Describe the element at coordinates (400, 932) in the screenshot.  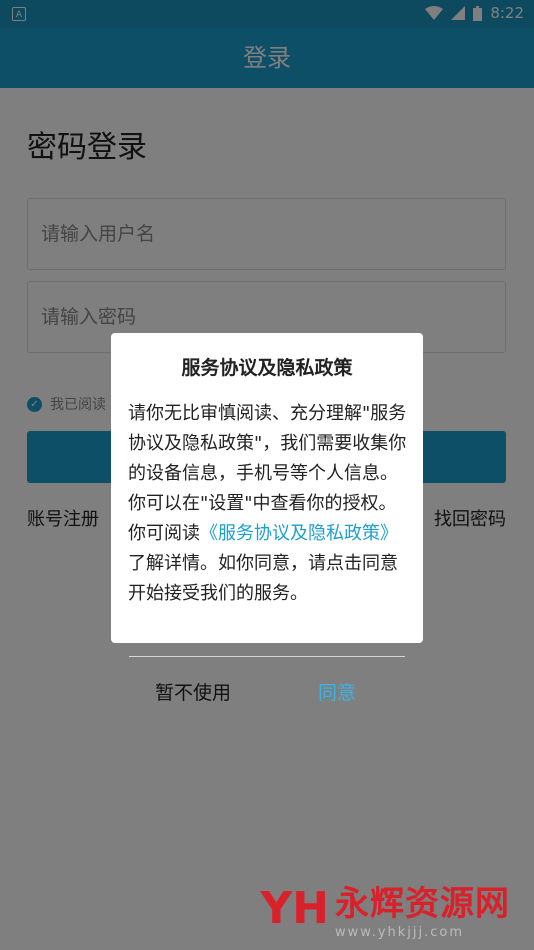
I see `watermark-url: www.yhkjjj.com` at that location.